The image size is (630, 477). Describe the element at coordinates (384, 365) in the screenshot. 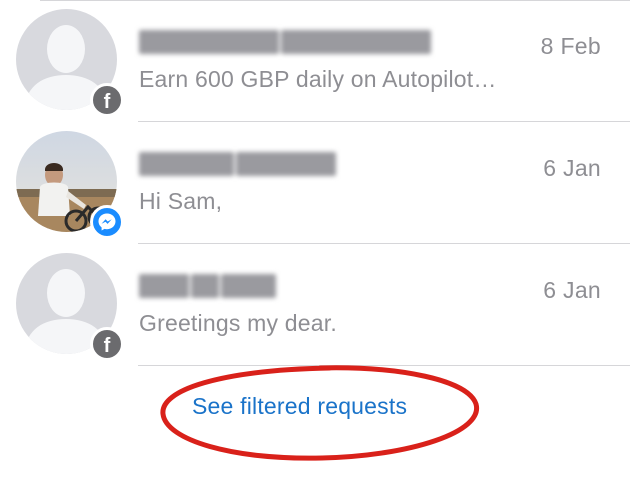

I see `divider` at that location.